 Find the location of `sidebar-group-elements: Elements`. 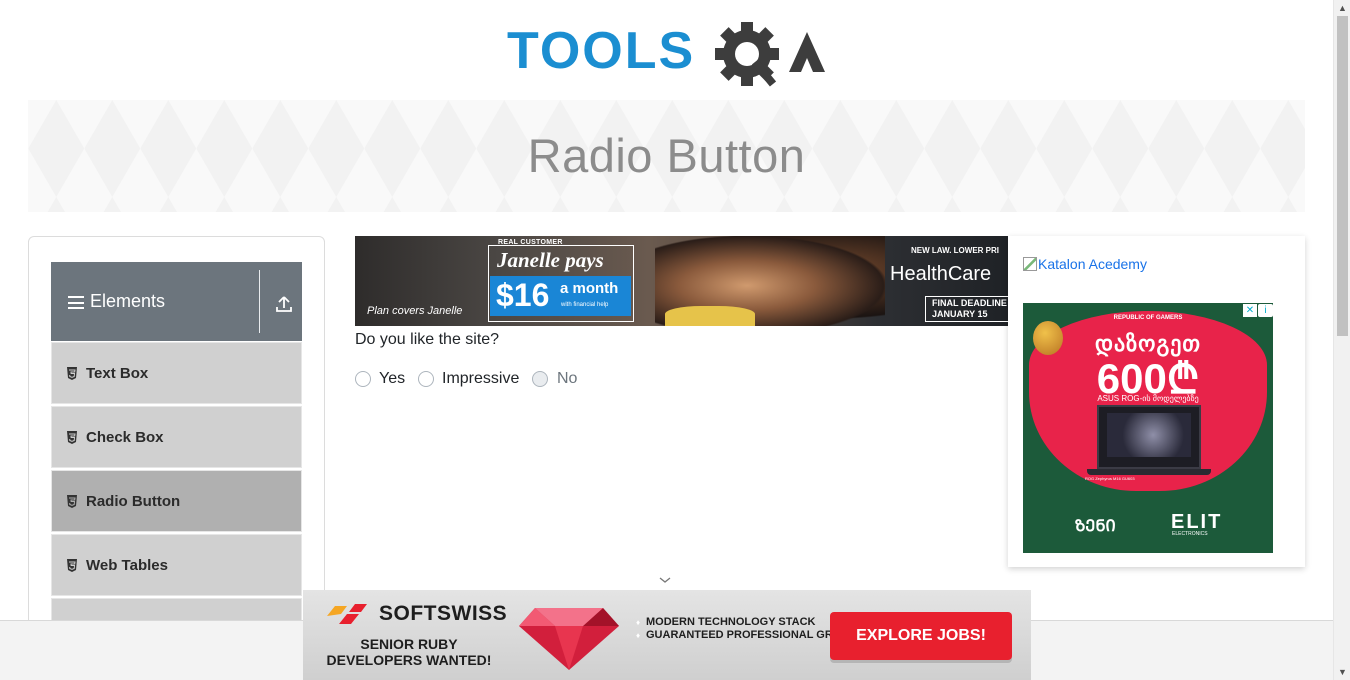

sidebar-group-elements: Elements is located at coordinates (176, 301).